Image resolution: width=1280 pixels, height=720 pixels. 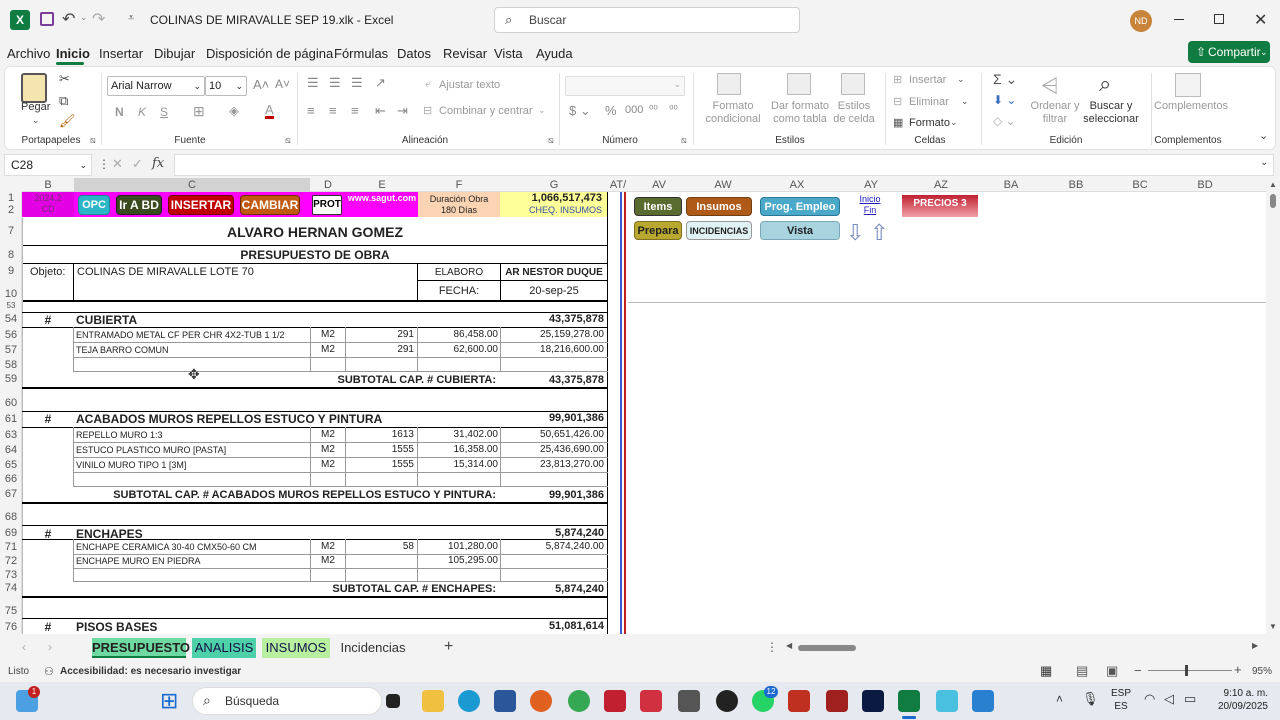 What do you see at coordinates (199, 111) in the screenshot?
I see `borders-icon: ⊞` at bounding box center [199, 111].